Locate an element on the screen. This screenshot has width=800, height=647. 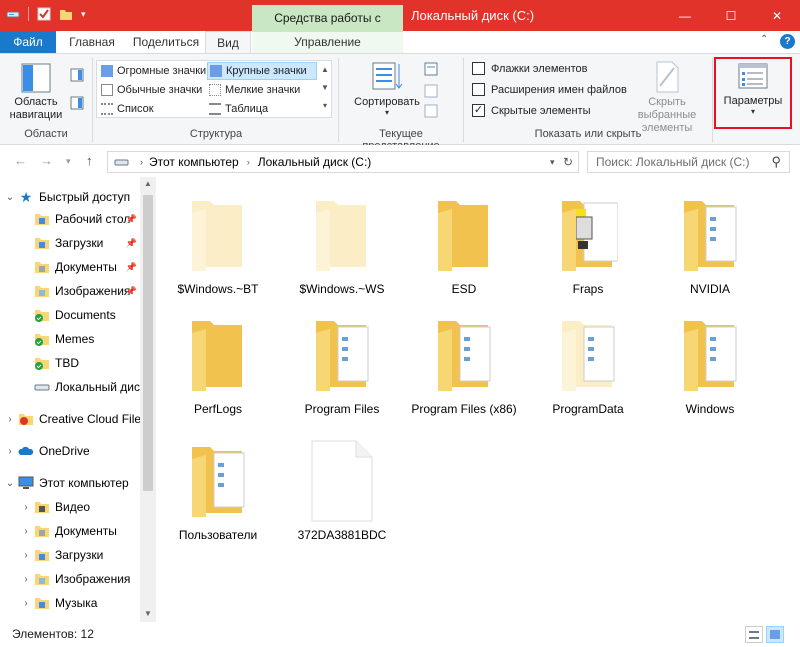
tab-share: Поделиться is located at coordinates (166, 42).